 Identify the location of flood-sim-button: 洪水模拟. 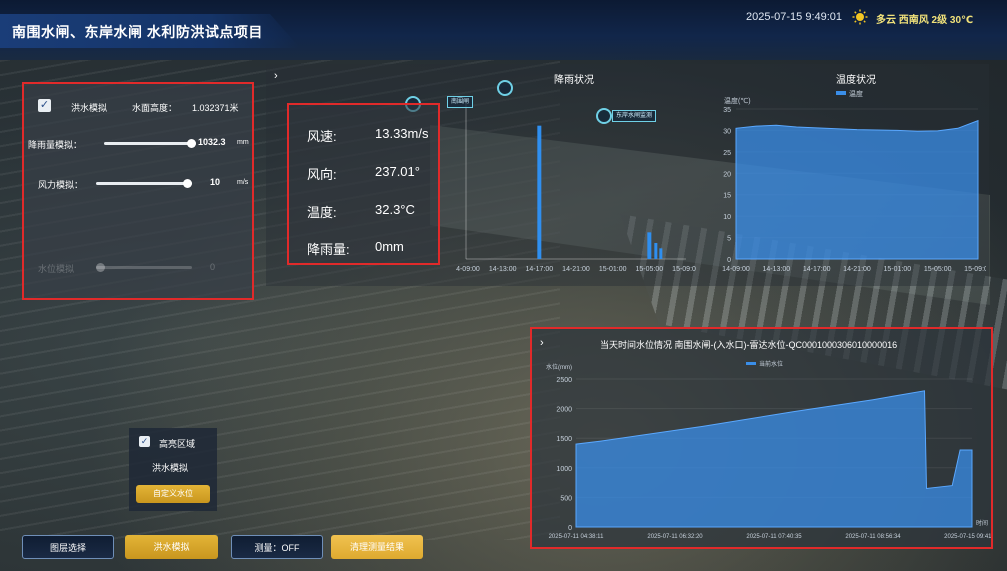
(171, 547).